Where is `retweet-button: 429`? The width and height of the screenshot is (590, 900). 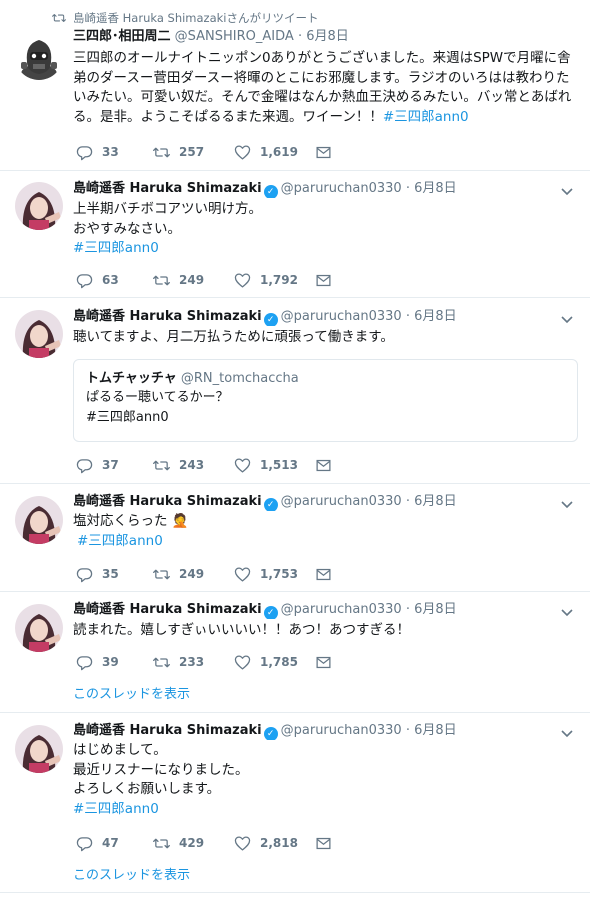
retweet-button: 429 is located at coordinates (178, 843).